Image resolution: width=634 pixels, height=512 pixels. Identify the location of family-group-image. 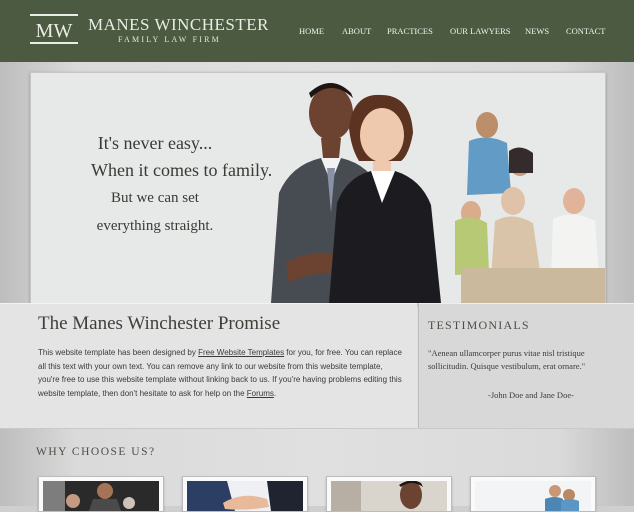
(530, 207).